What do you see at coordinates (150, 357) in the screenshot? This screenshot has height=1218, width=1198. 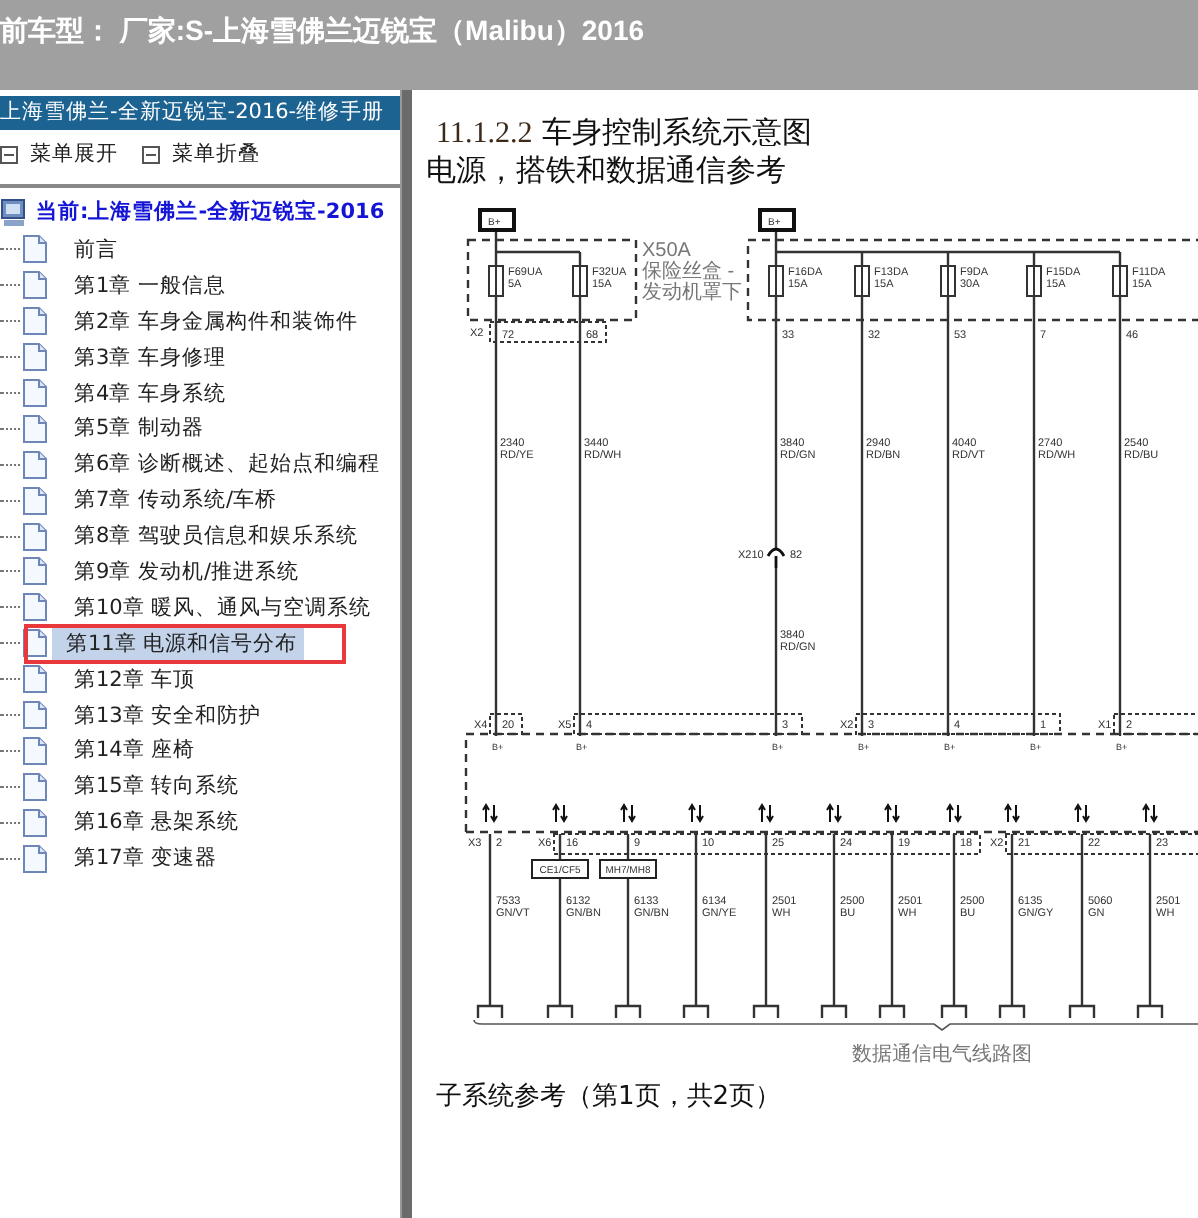 I see `tree-item: 第3章 车身修理` at bounding box center [150, 357].